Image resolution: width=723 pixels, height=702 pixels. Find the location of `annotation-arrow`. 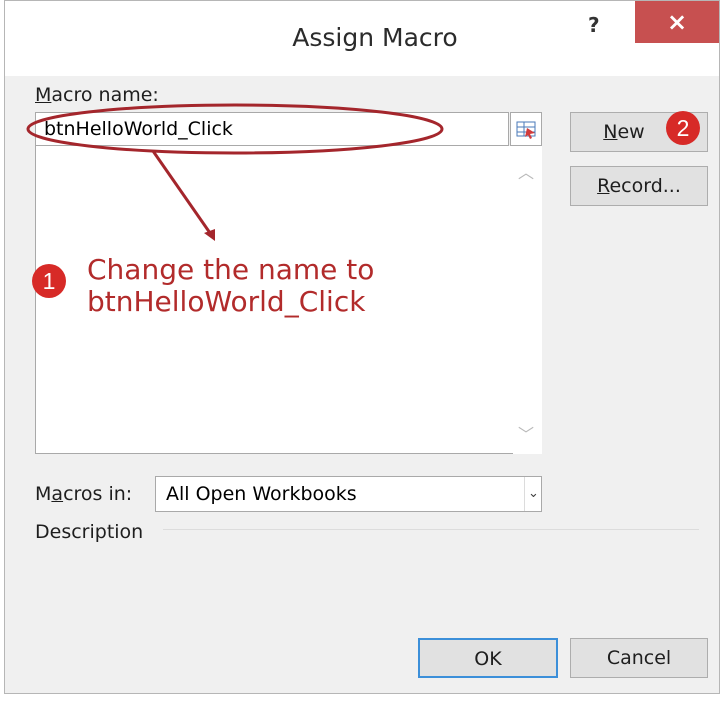

annotation-arrow is located at coordinates (181, 192).